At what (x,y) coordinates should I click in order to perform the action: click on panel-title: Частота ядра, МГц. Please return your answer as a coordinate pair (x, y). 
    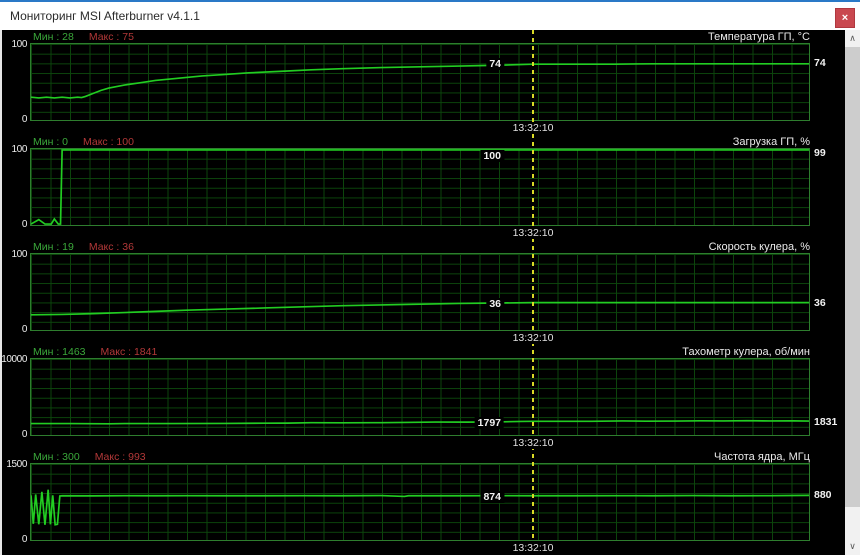
    Looking at the image, I should click on (762, 457).